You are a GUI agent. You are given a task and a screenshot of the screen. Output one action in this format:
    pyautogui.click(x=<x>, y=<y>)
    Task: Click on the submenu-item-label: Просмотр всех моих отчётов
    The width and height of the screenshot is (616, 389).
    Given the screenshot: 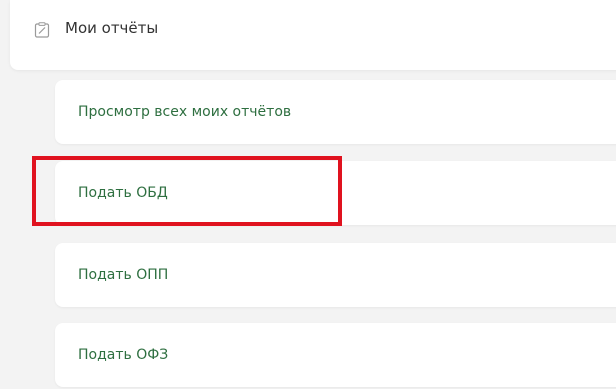 What is the action you would take?
    pyautogui.click(x=185, y=112)
    